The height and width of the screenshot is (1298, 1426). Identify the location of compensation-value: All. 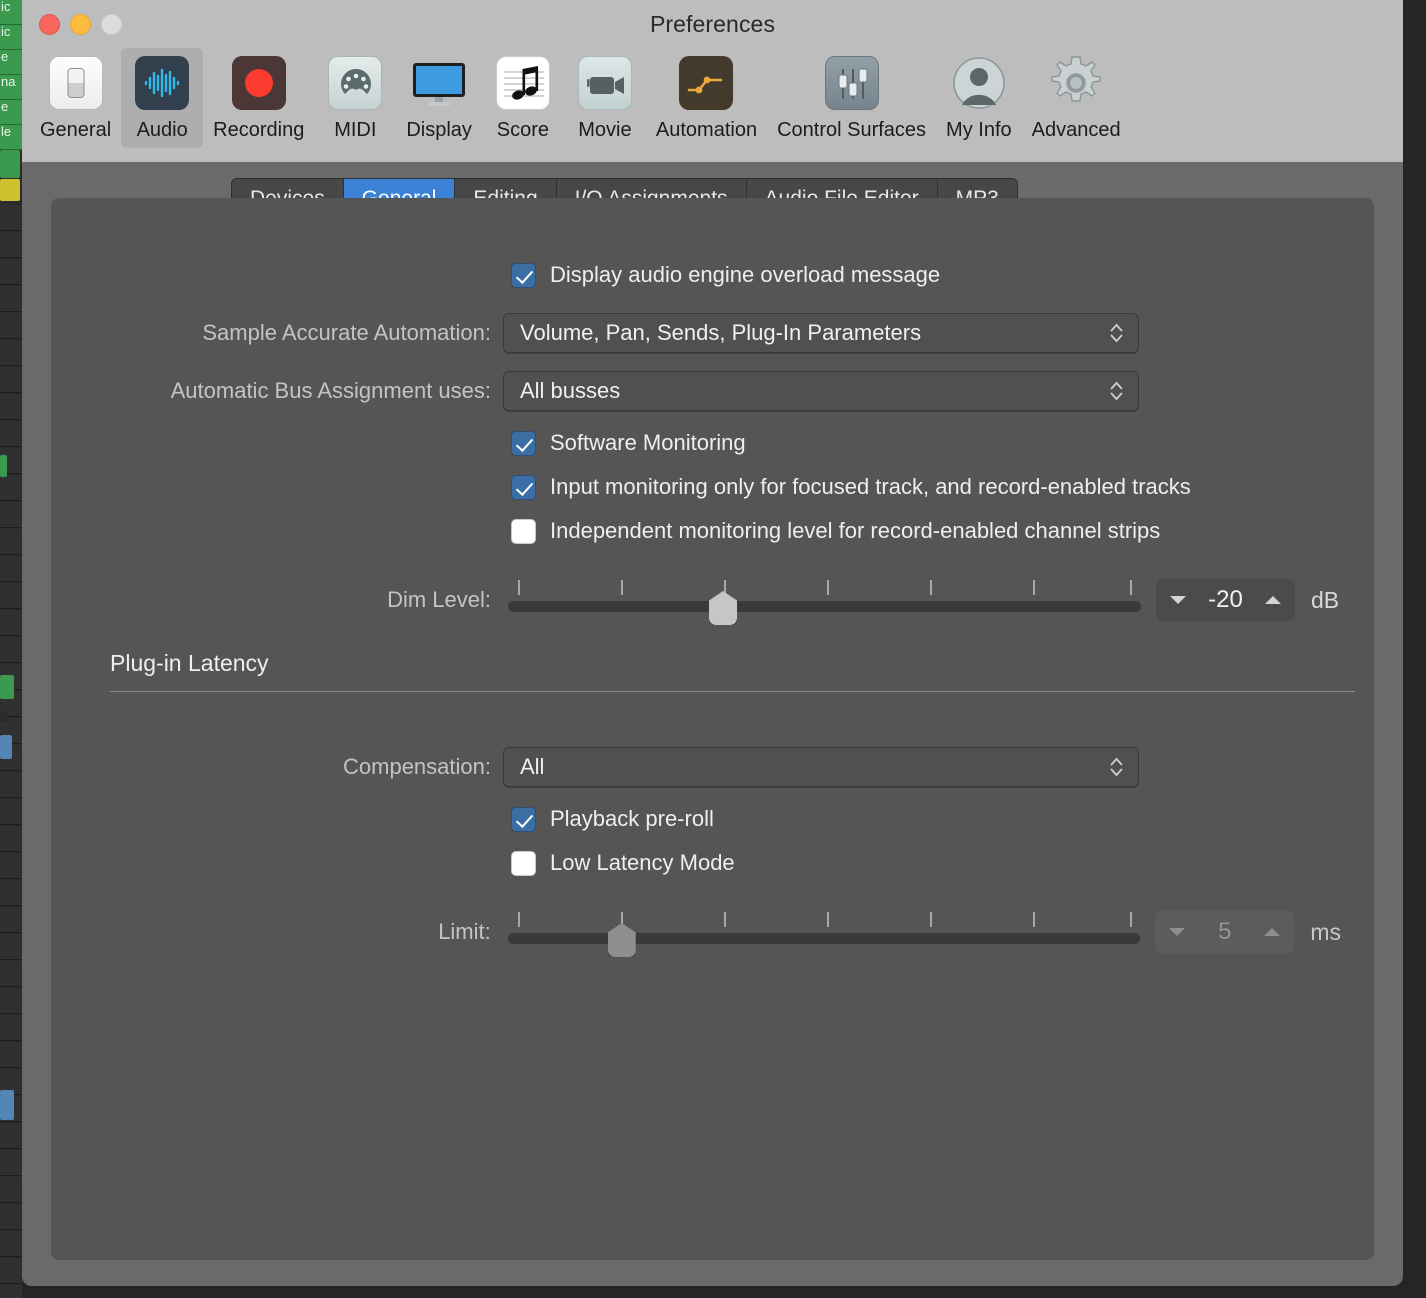
(532, 766).